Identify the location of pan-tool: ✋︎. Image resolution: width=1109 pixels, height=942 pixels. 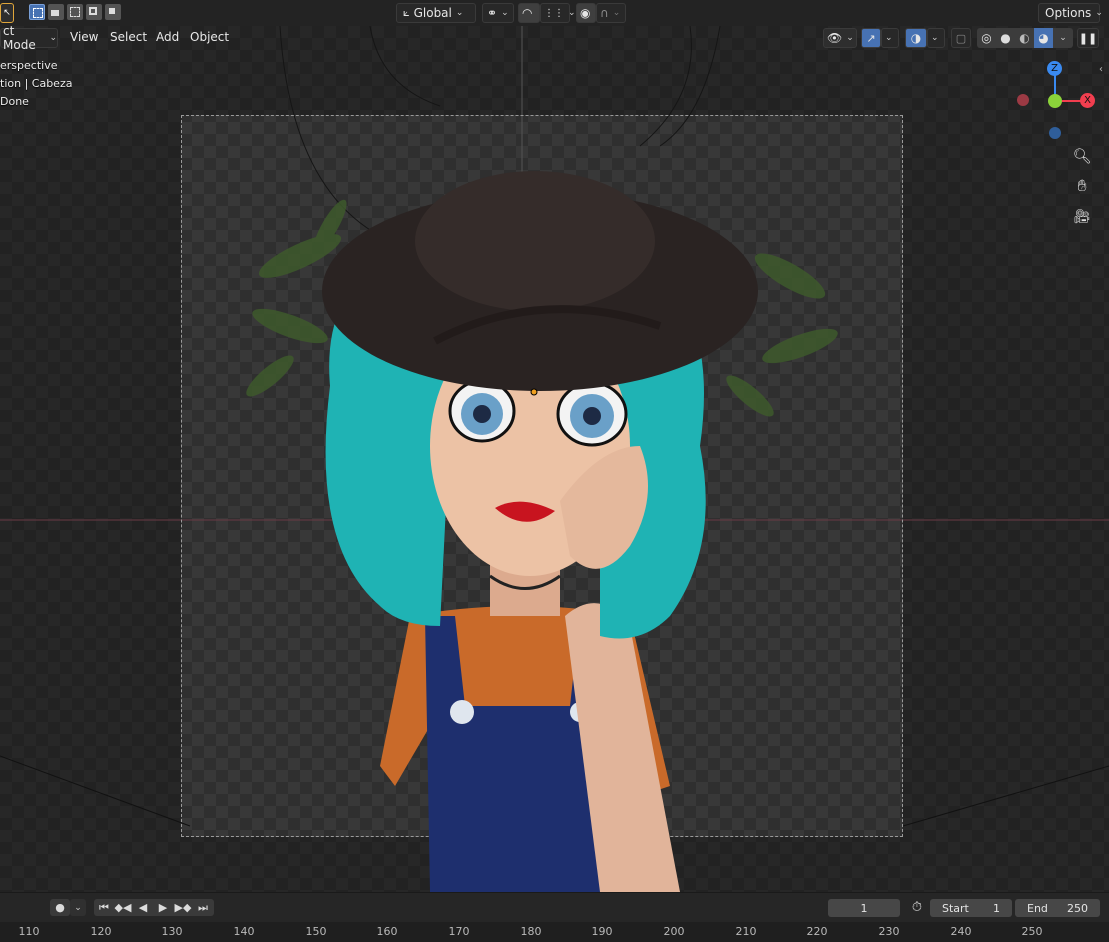
(1082, 186).